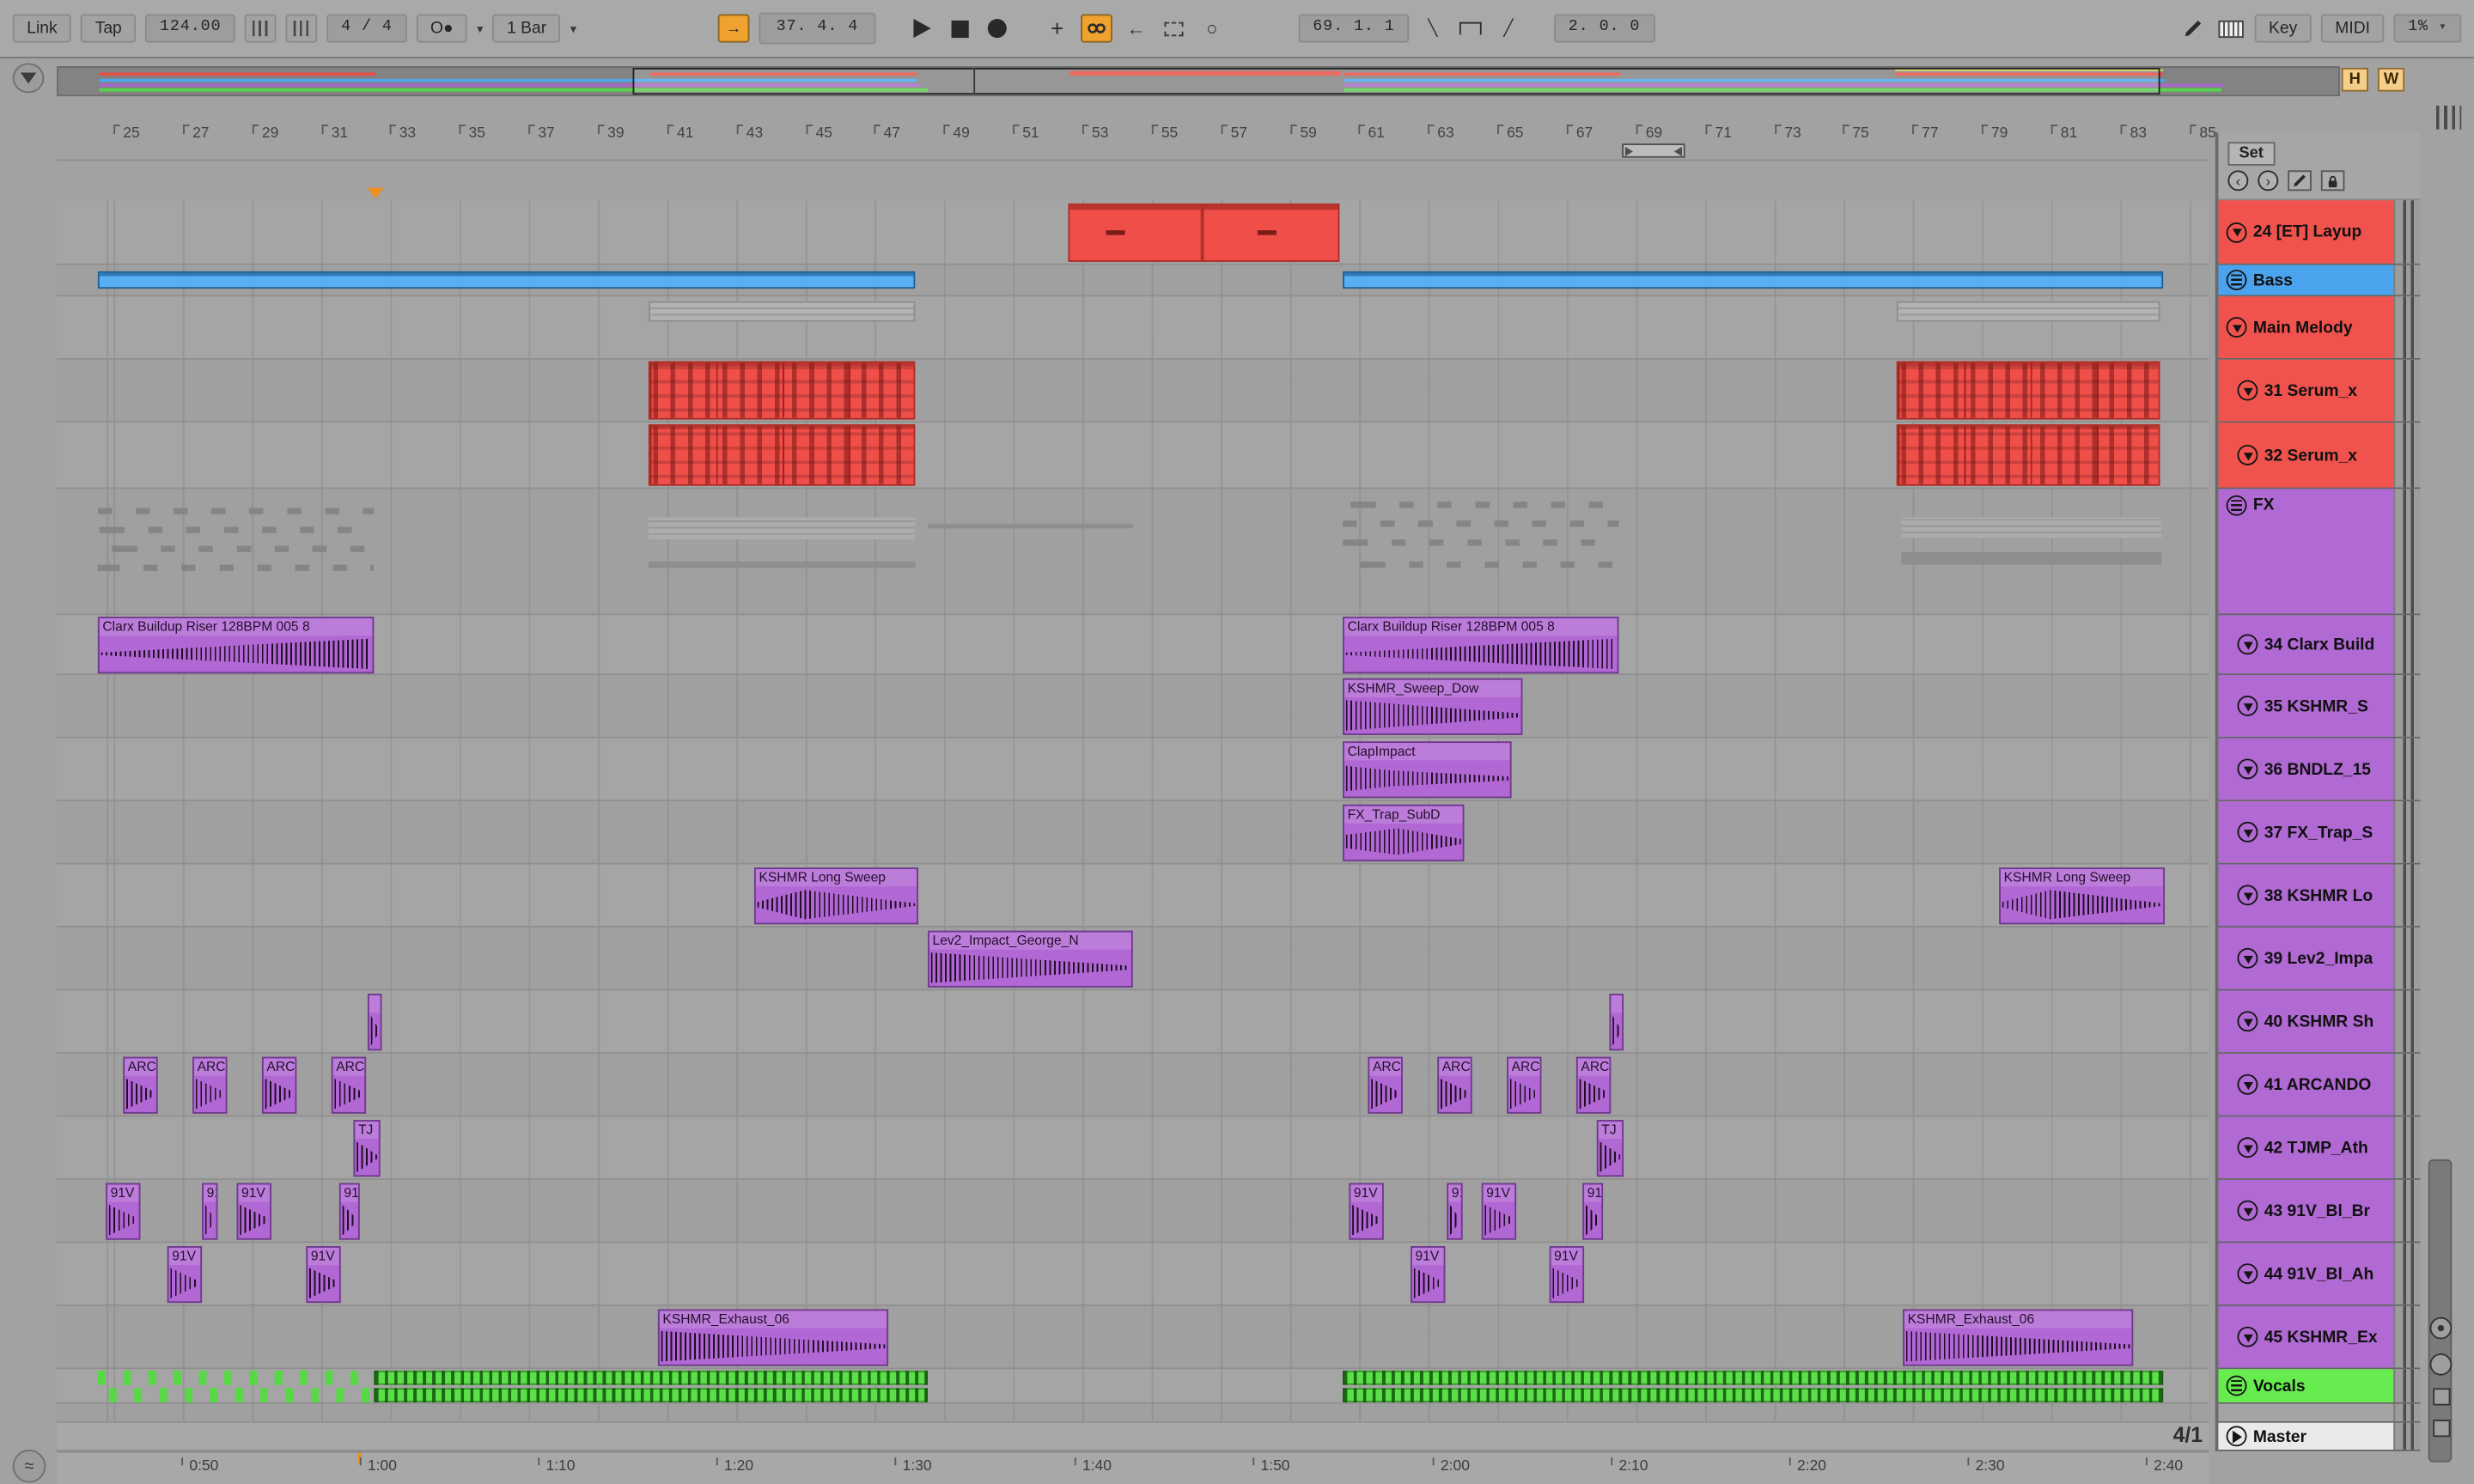 The width and height of the screenshot is (2474, 1484). What do you see at coordinates (2238, 181) in the screenshot?
I see `back-arrow-button: ‹` at bounding box center [2238, 181].